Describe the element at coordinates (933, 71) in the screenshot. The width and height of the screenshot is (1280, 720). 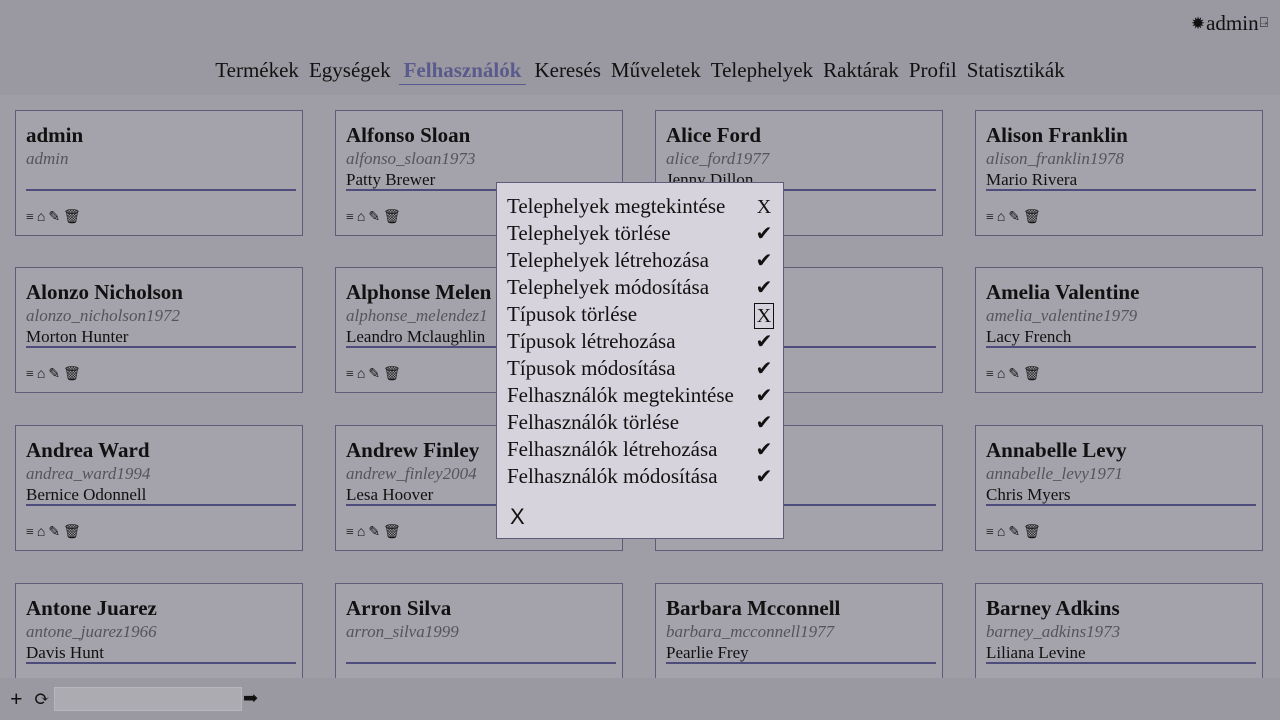
I see `nav-item-7: Profil` at that location.